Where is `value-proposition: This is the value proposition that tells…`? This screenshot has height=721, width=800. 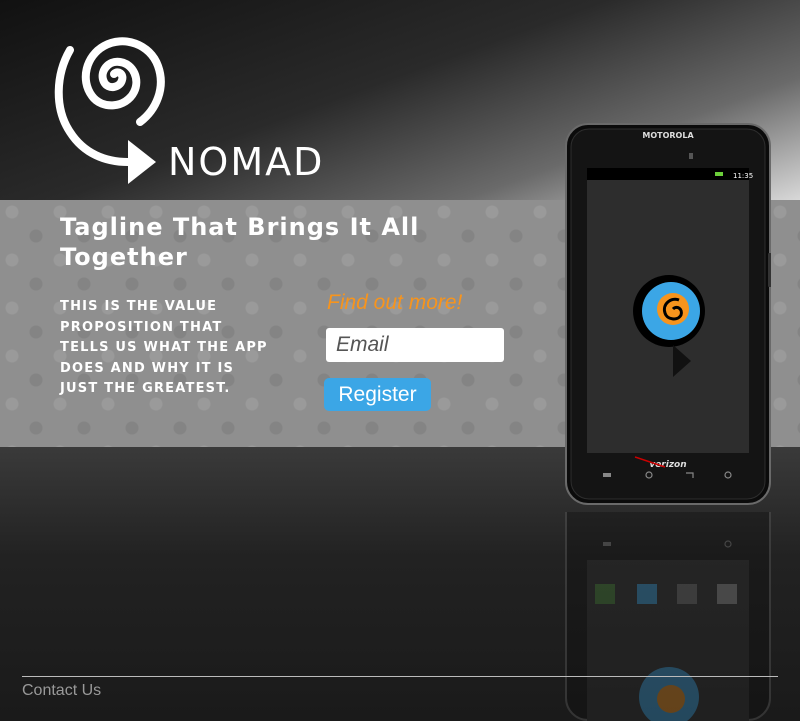
value-proposition: This is the value proposition that tells… is located at coordinates (164, 347).